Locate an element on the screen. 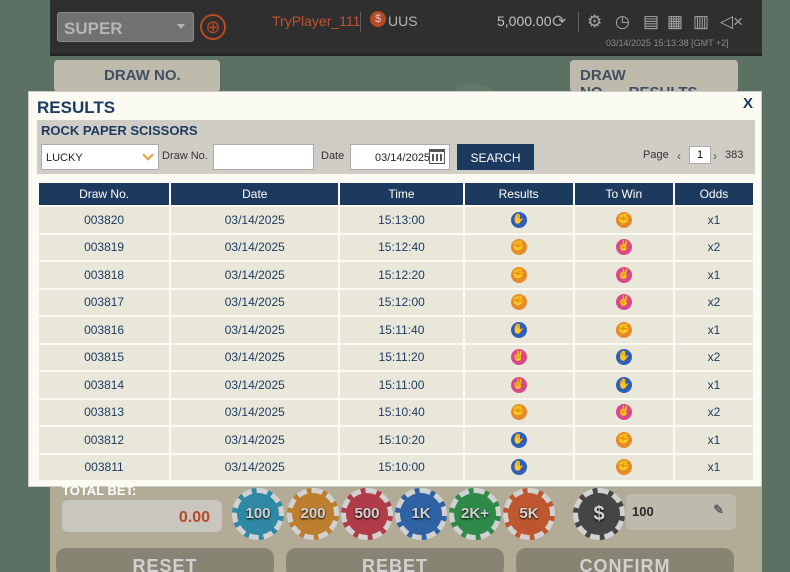  page-label: Page is located at coordinates (656, 155).